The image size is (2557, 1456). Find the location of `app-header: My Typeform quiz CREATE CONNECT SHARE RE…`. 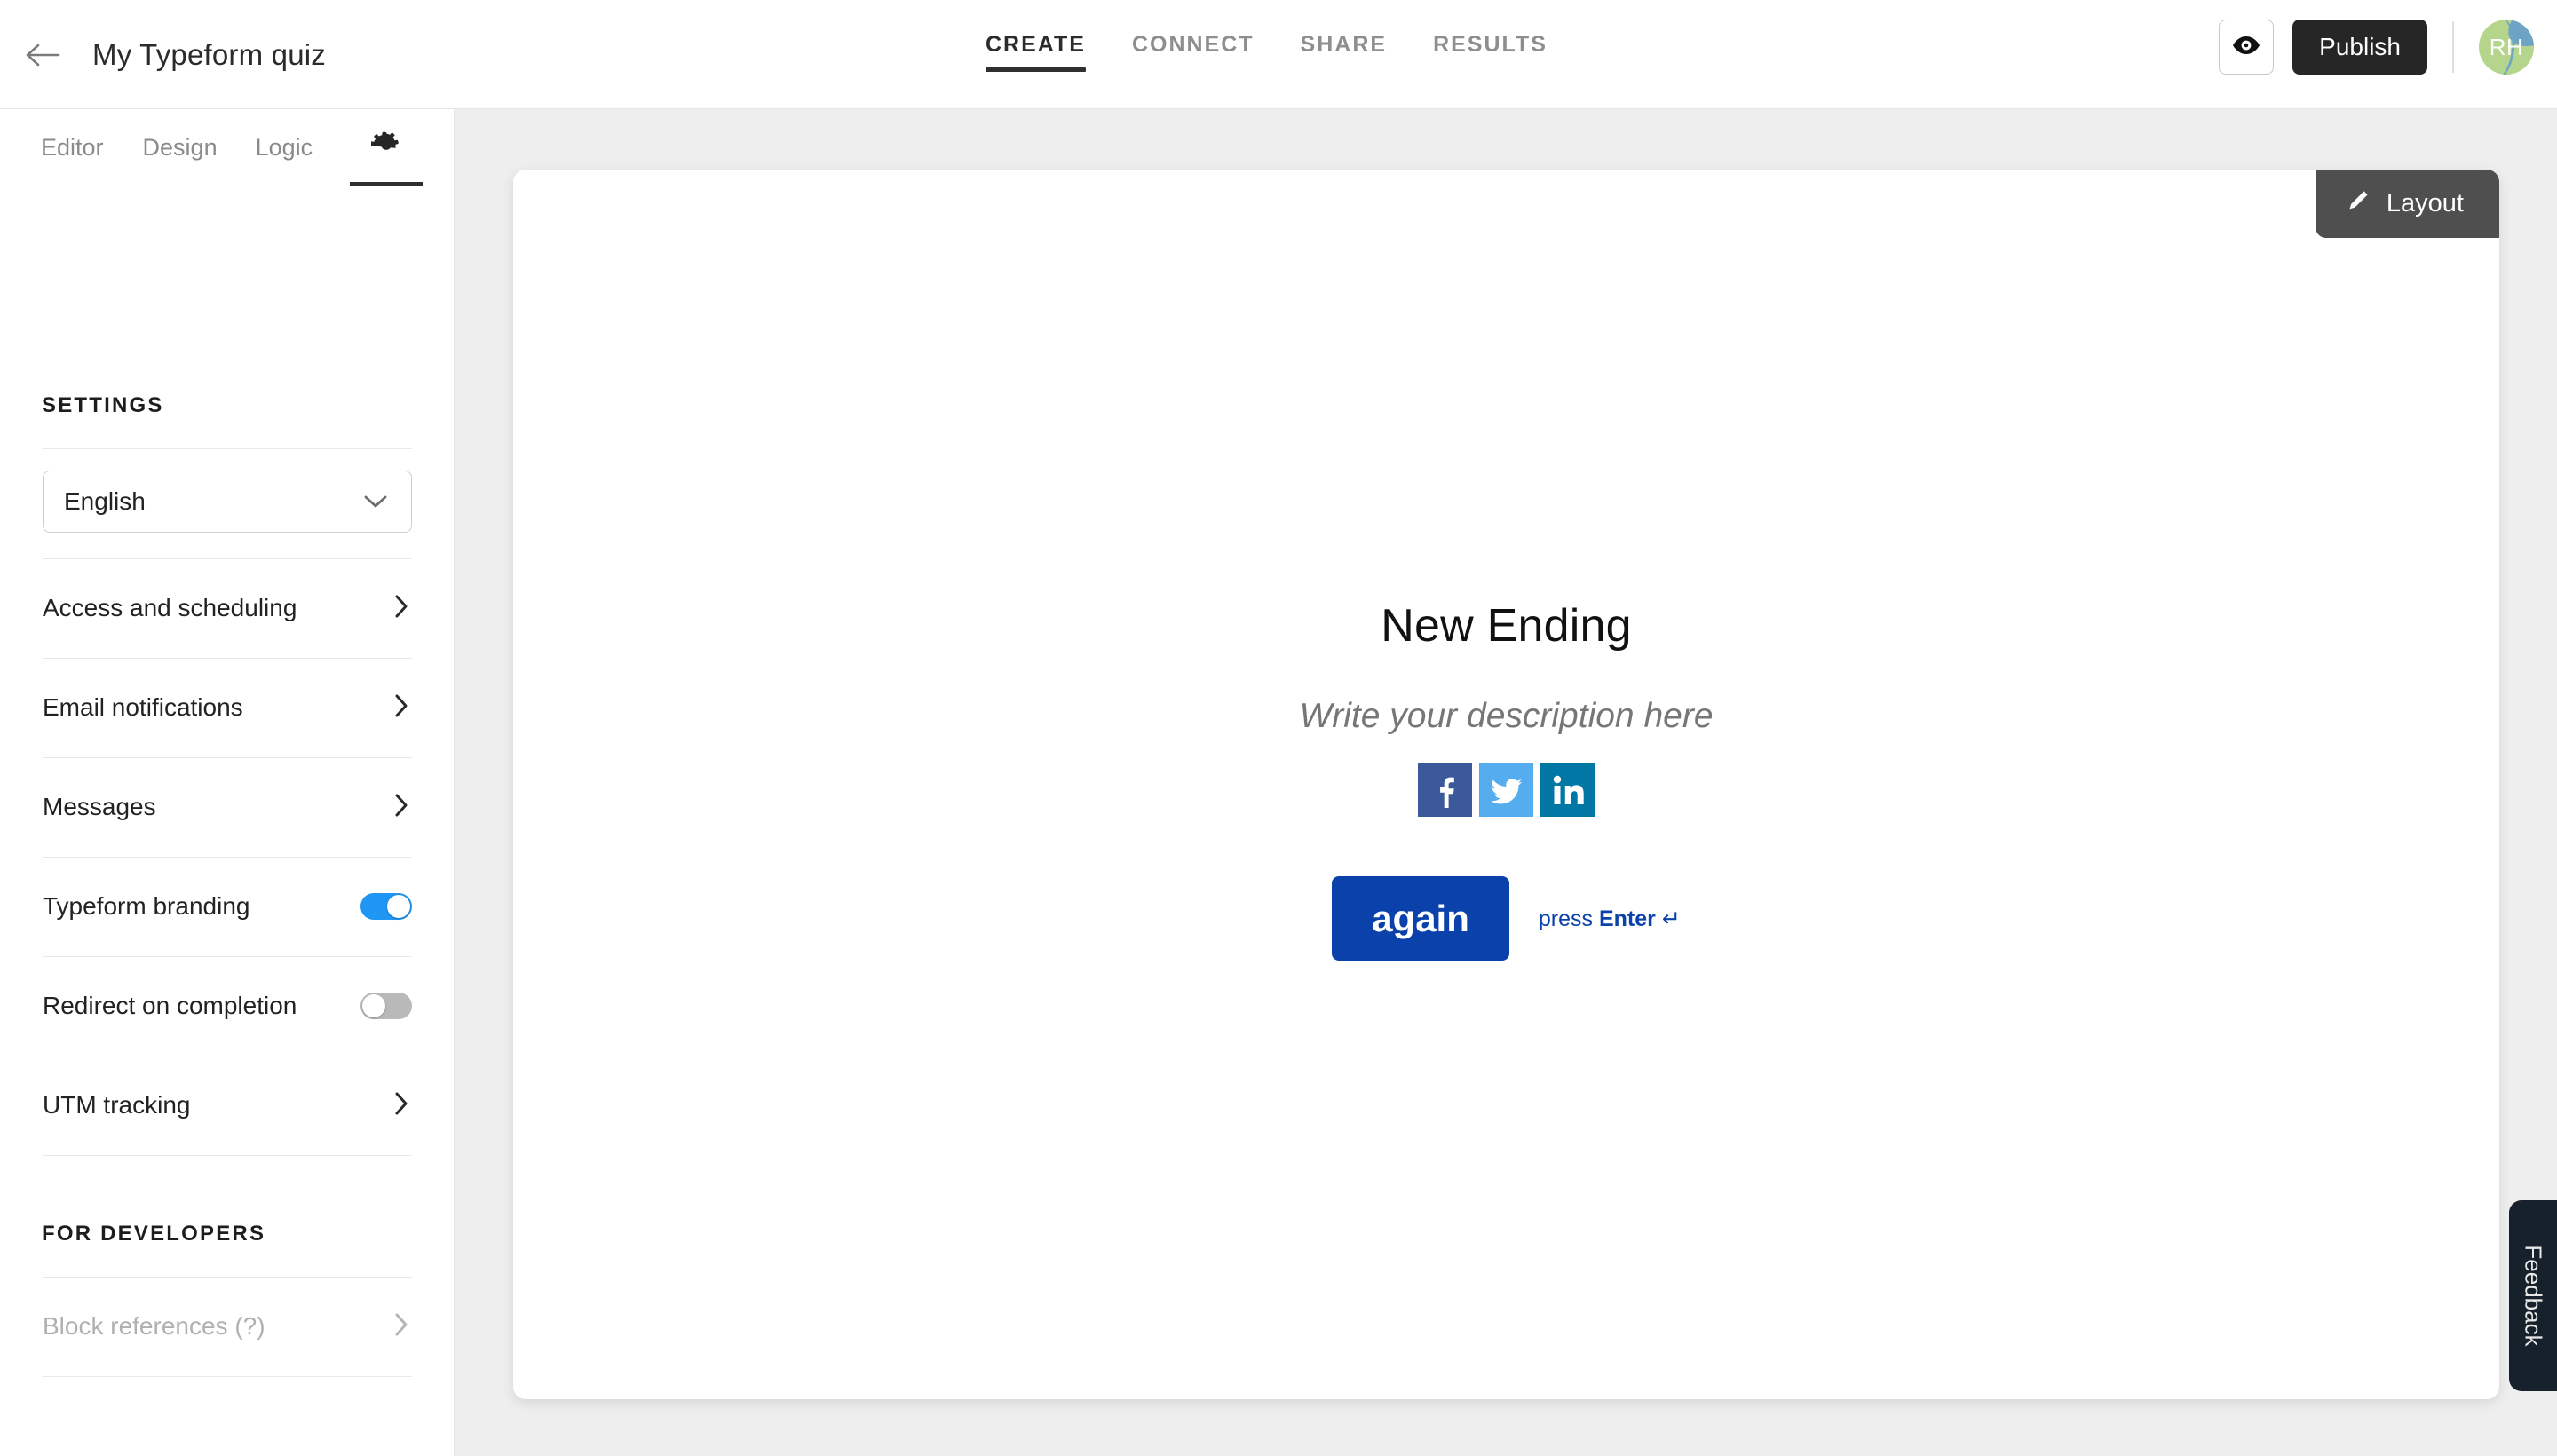

app-header: My Typeform quiz CREATE CONNECT SHARE RE… is located at coordinates (1278, 54).